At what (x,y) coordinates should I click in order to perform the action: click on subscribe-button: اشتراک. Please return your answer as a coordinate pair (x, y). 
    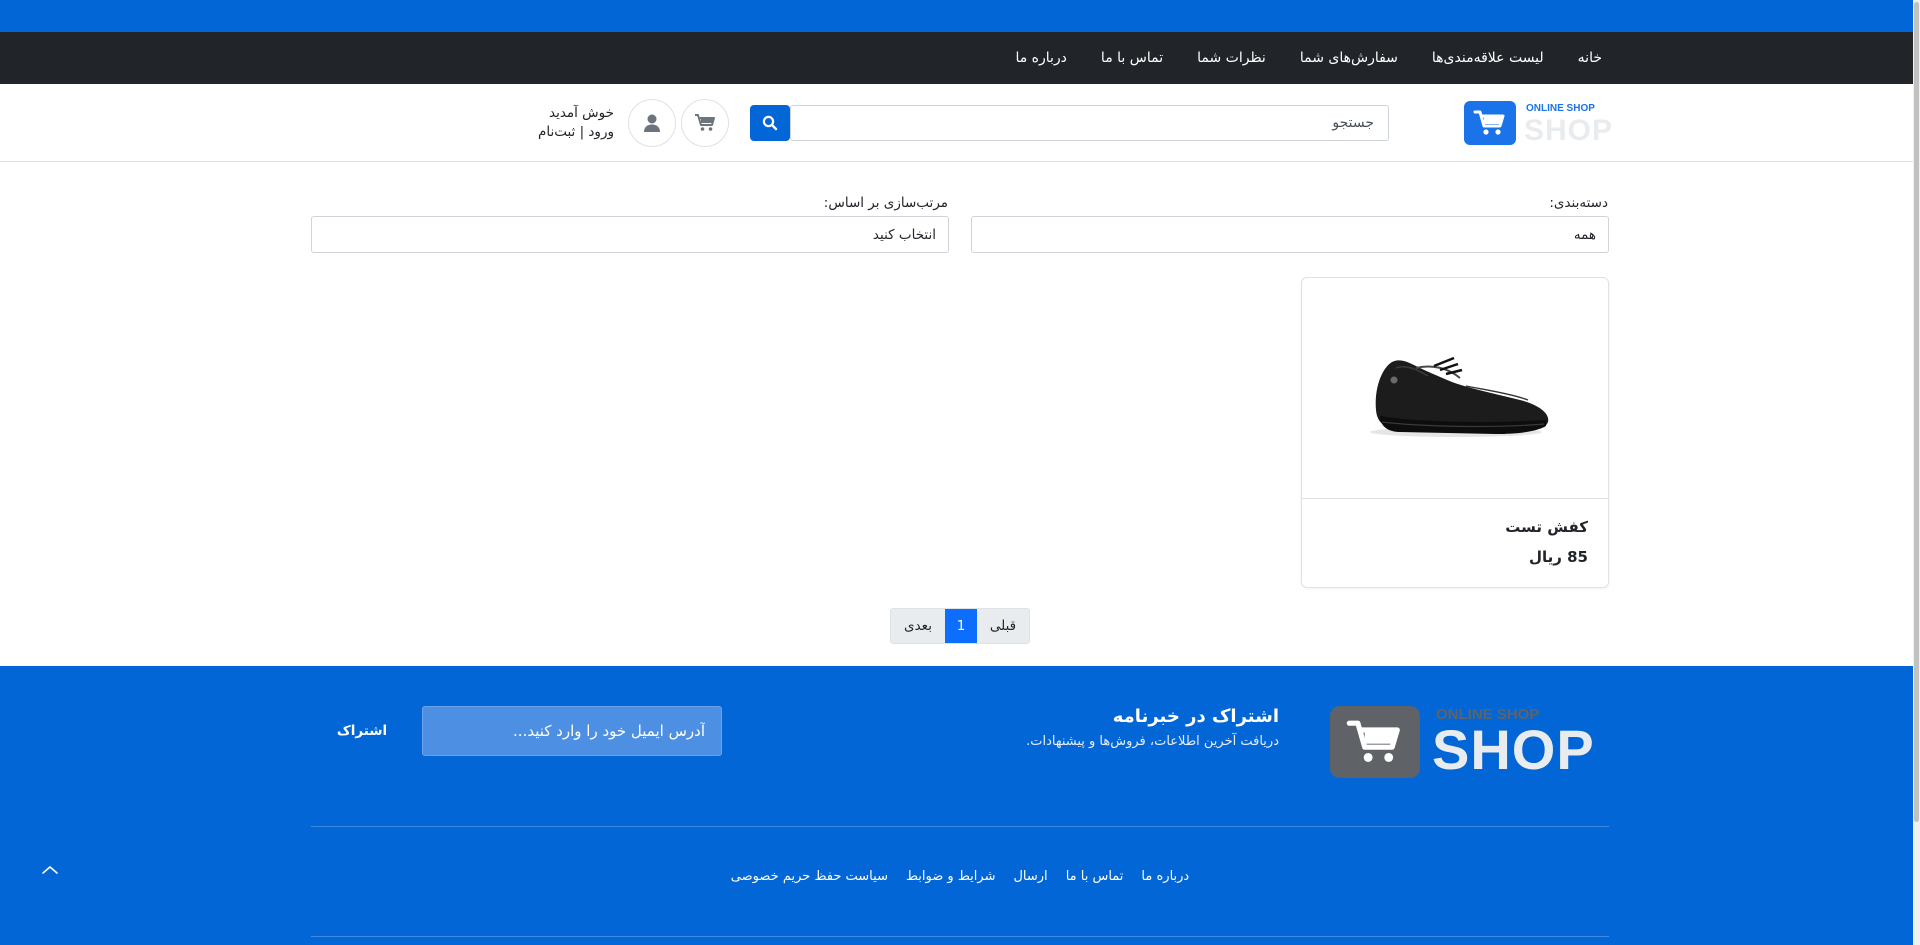
    Looking at the image, I should click on (362, 731).